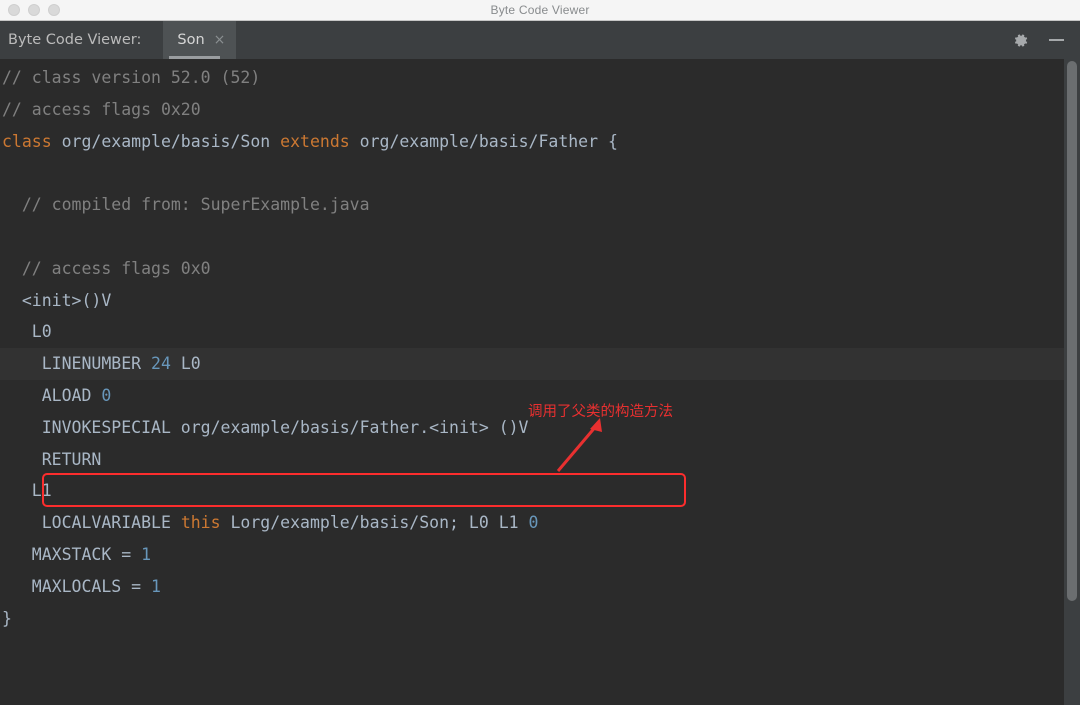  I want to click on window-title: Byte Code Viewer, so click(540, 10).